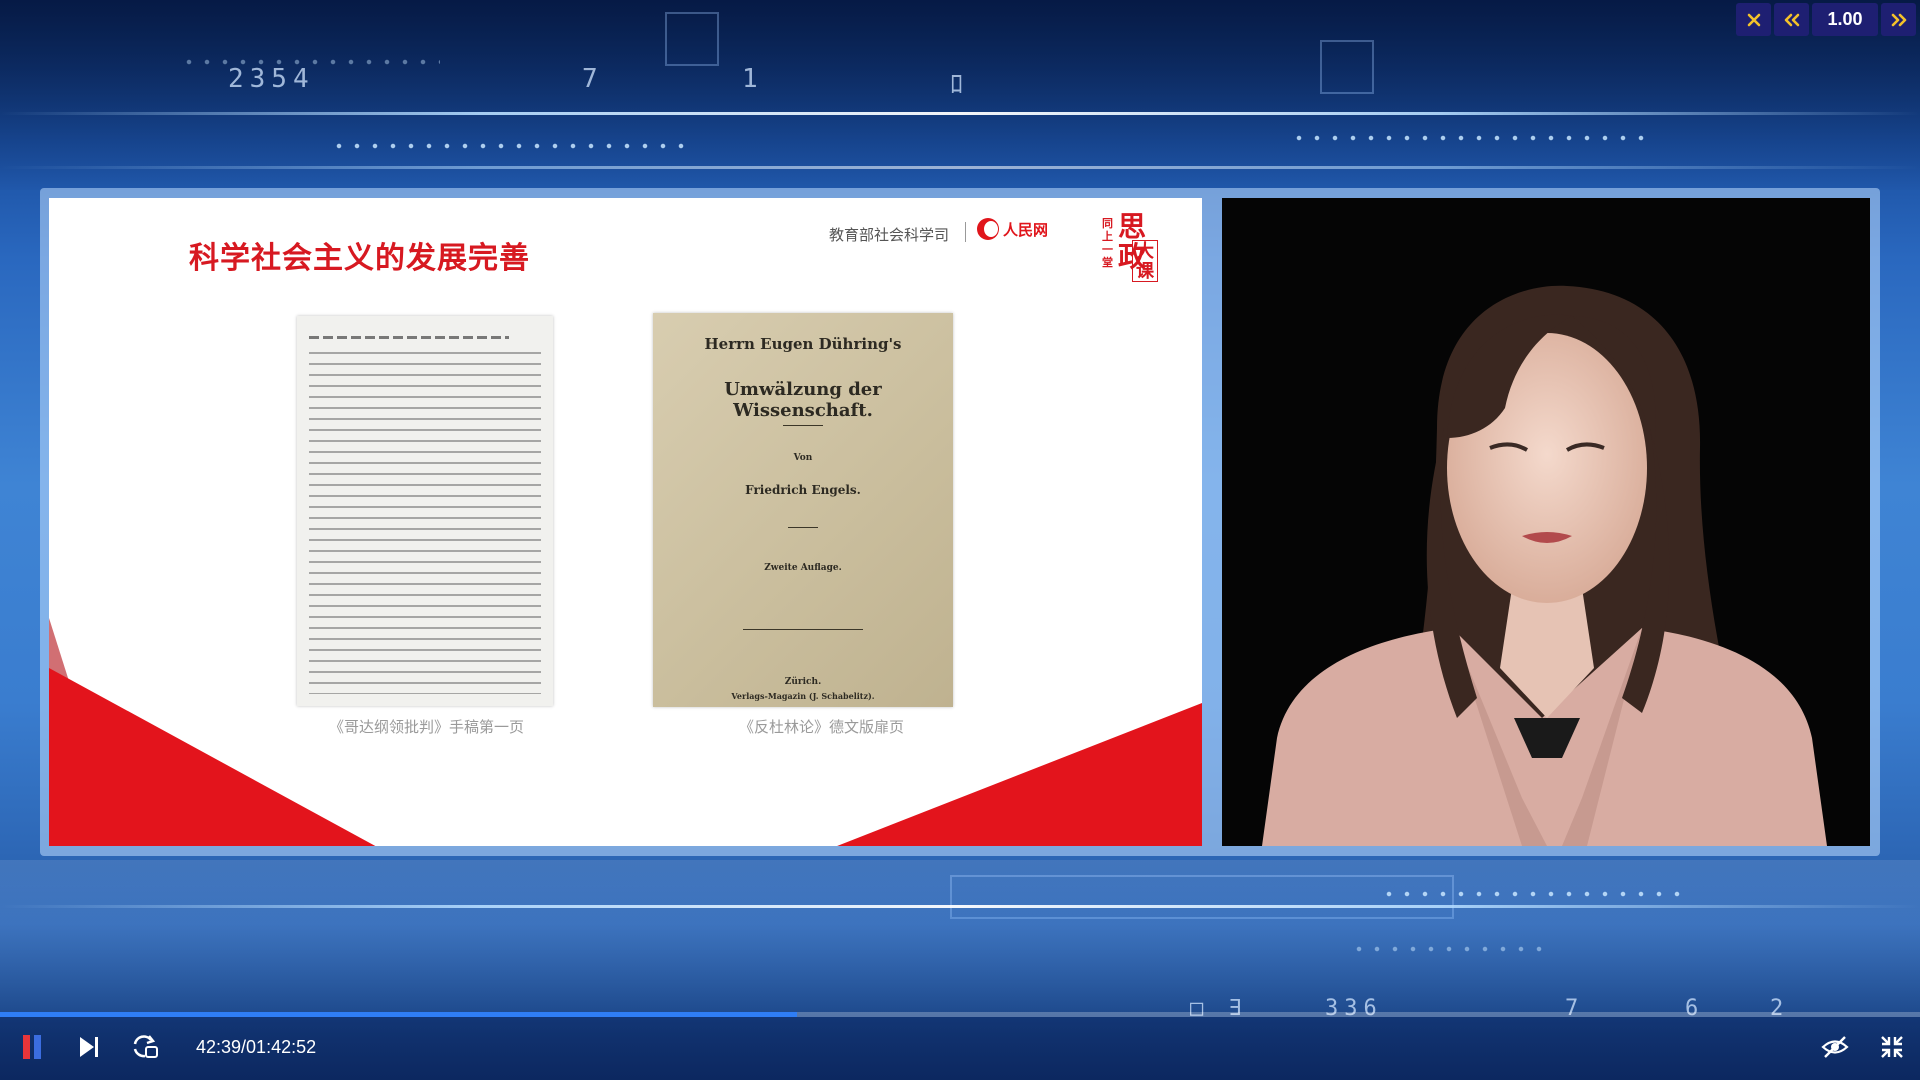 Image resolution: width=1920 pixels, height=1080 pixels. I want to click on fast-forward-icon, so click(1898, 19).